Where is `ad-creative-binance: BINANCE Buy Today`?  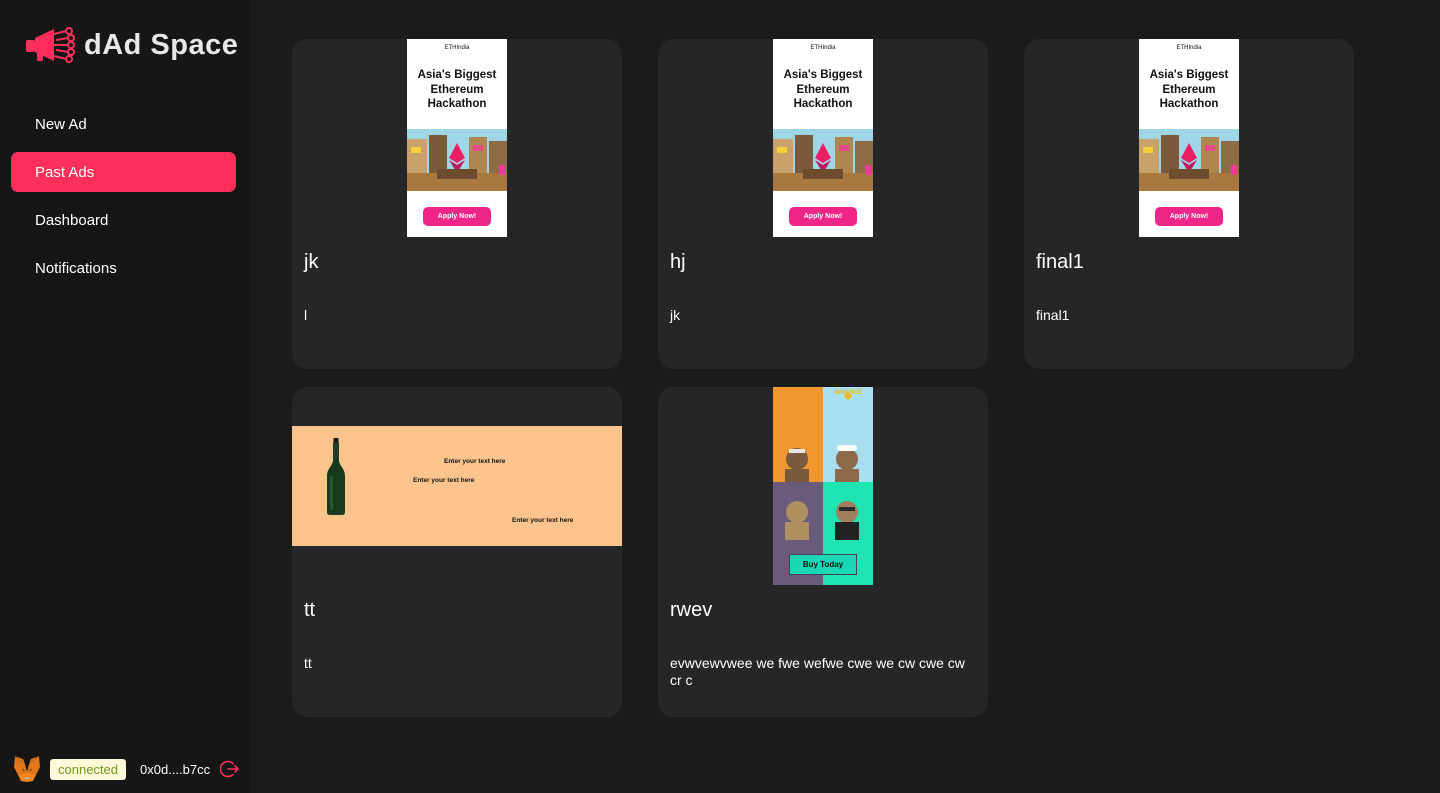
ad-creative-binance: BINANCE Buy Today is located at coordinates (823, 486).